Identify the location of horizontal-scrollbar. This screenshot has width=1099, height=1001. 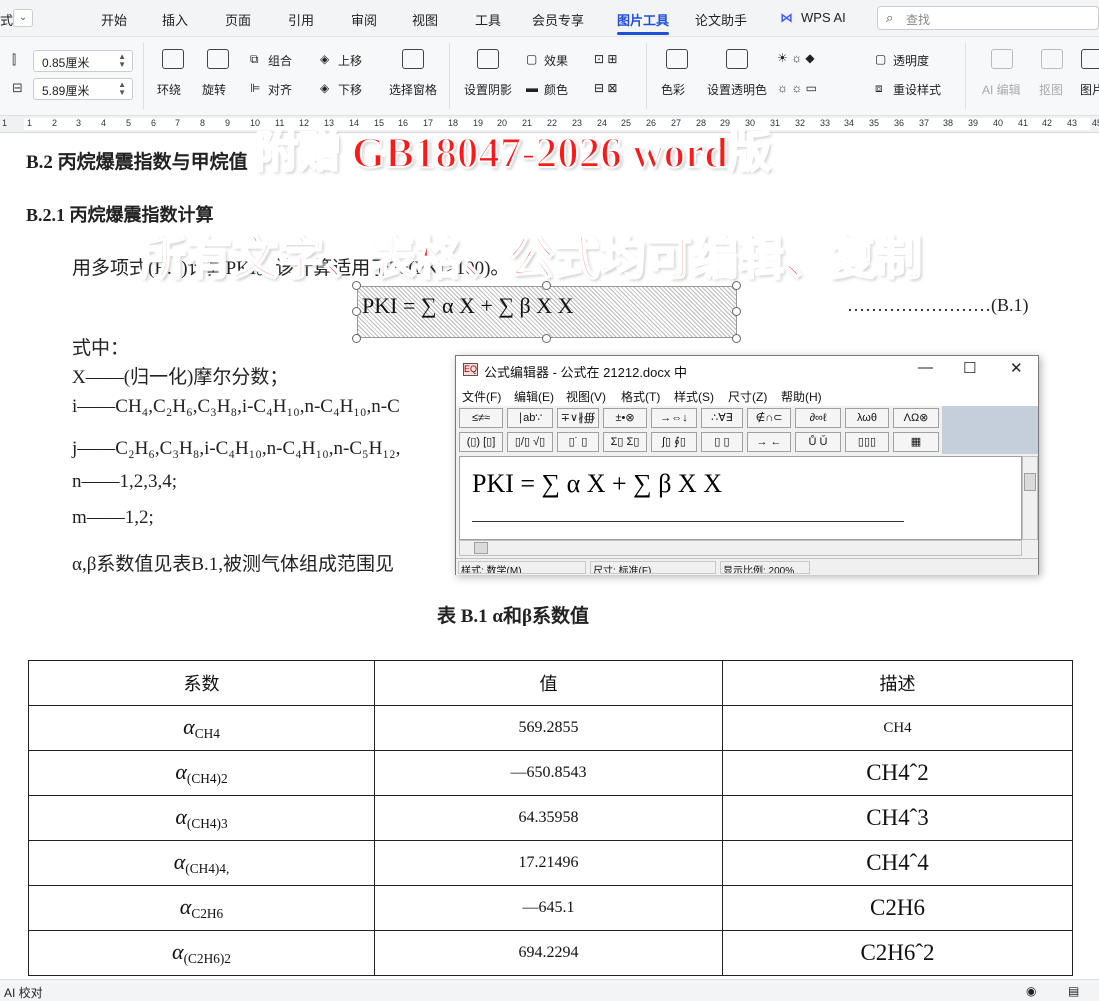
(740, 548).